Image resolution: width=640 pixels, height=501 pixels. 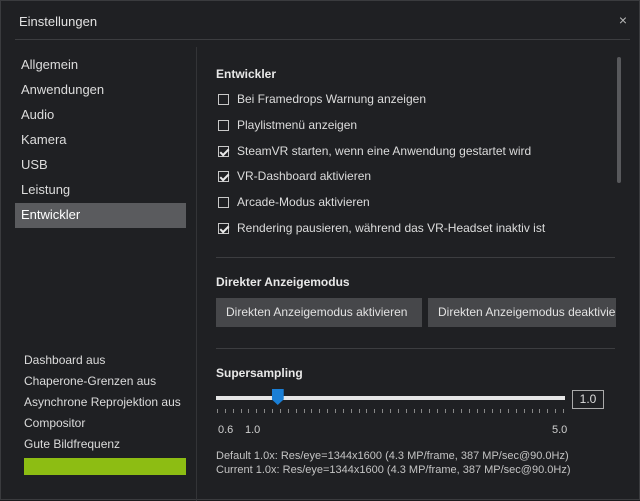 I want to click on sidebar-item-allgemein: Allgemein, so click(x=100, y=65).